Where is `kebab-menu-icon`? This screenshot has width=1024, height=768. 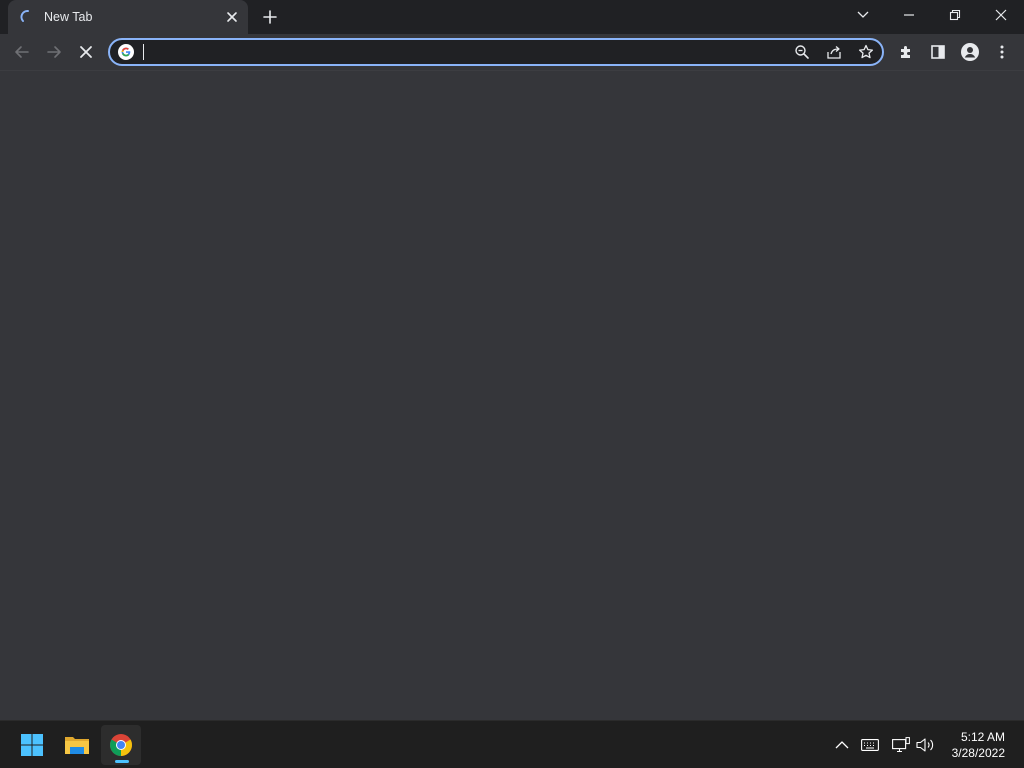
kebab-menu-icon is located at coordinates (1002, 52).